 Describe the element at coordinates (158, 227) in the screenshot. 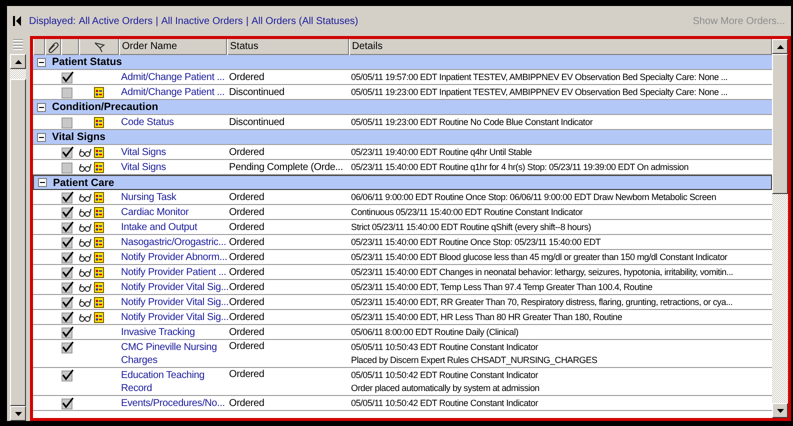

I see `order-name-link: Intake and Output` at that location.